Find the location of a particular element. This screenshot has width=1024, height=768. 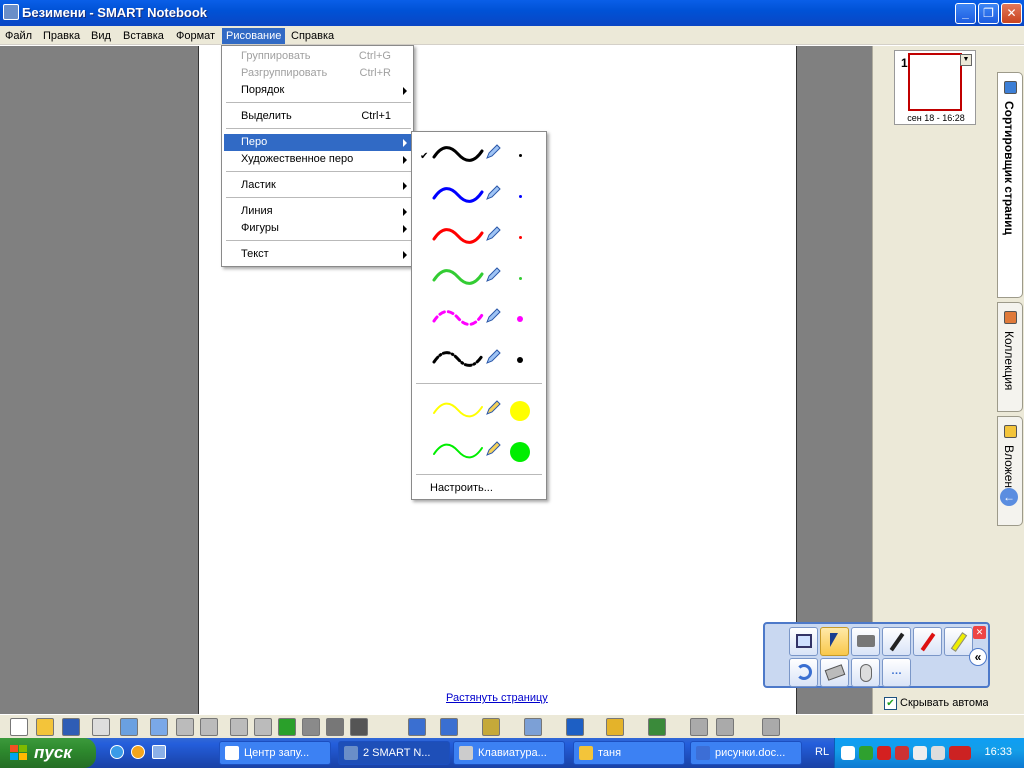

mouse-icon is located at coordinates (865, 672).